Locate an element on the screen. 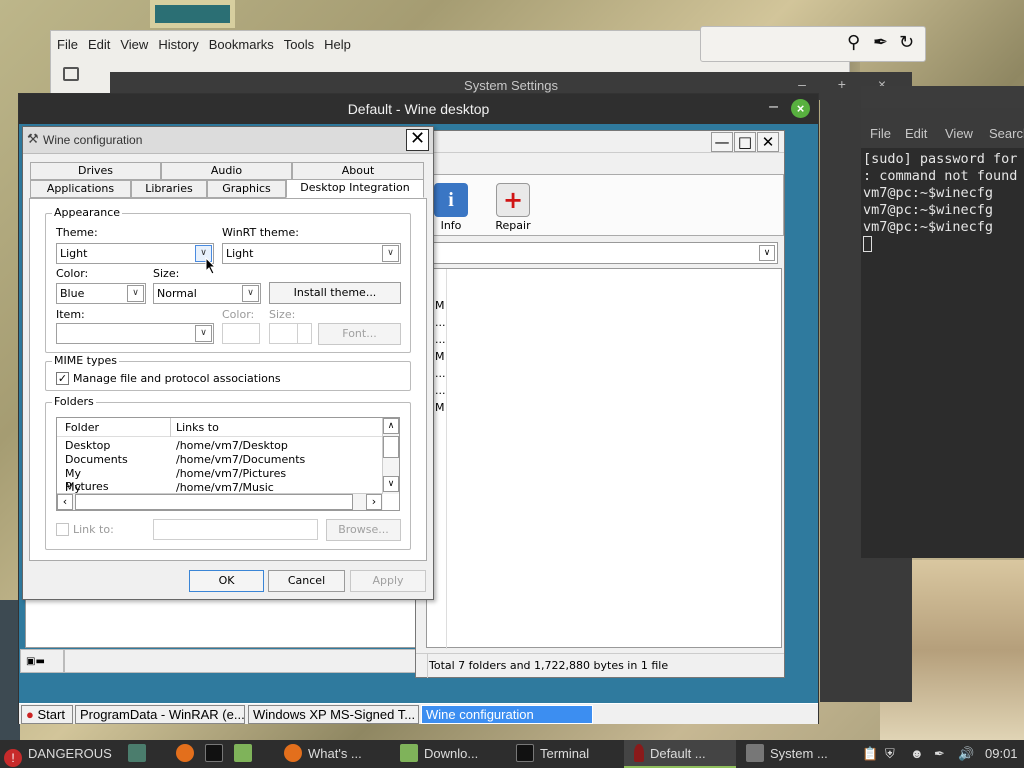 The width and height of the screenshot is (1024, 768). scroll-up-icon: ∧ is located at coordinates (391, 426).